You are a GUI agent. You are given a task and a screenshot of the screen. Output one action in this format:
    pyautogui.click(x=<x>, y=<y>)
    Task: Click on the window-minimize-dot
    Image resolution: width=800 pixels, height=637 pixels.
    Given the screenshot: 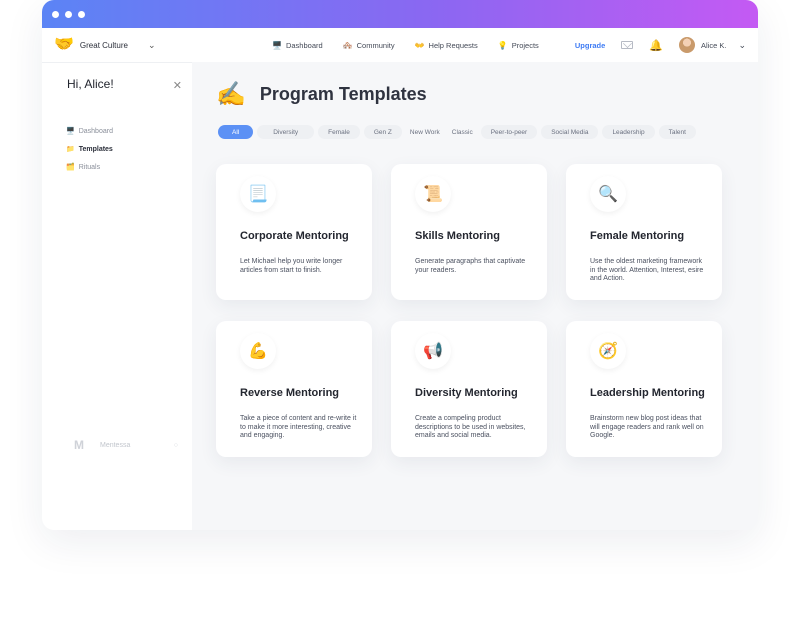 What is the action you would take?
    pyautogui.click(x=68, y=14)
    